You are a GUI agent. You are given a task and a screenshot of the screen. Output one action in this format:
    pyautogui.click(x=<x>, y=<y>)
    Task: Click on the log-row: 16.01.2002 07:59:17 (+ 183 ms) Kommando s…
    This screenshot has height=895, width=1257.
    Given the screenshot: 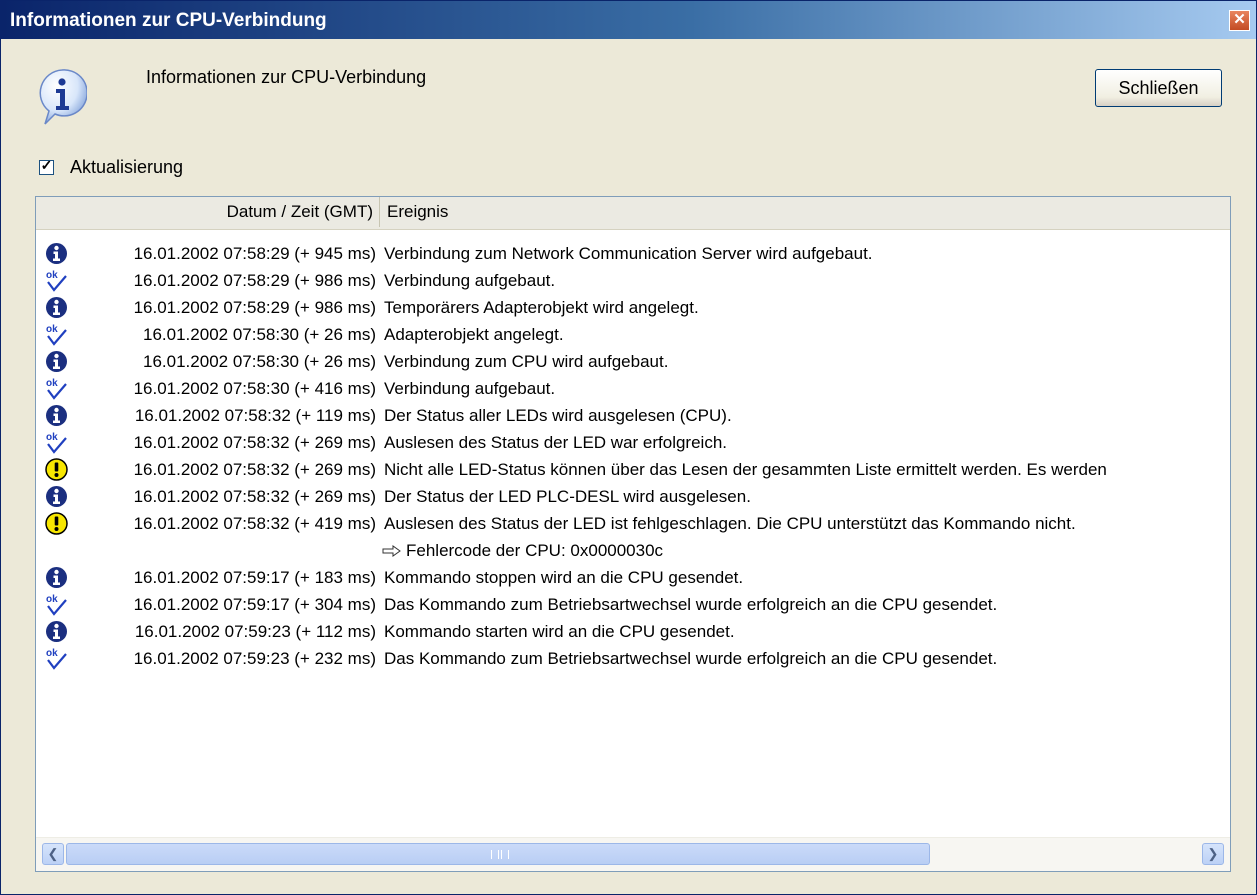 What is the action you would take?
    pyautogui.click(x=633, y=578)
    